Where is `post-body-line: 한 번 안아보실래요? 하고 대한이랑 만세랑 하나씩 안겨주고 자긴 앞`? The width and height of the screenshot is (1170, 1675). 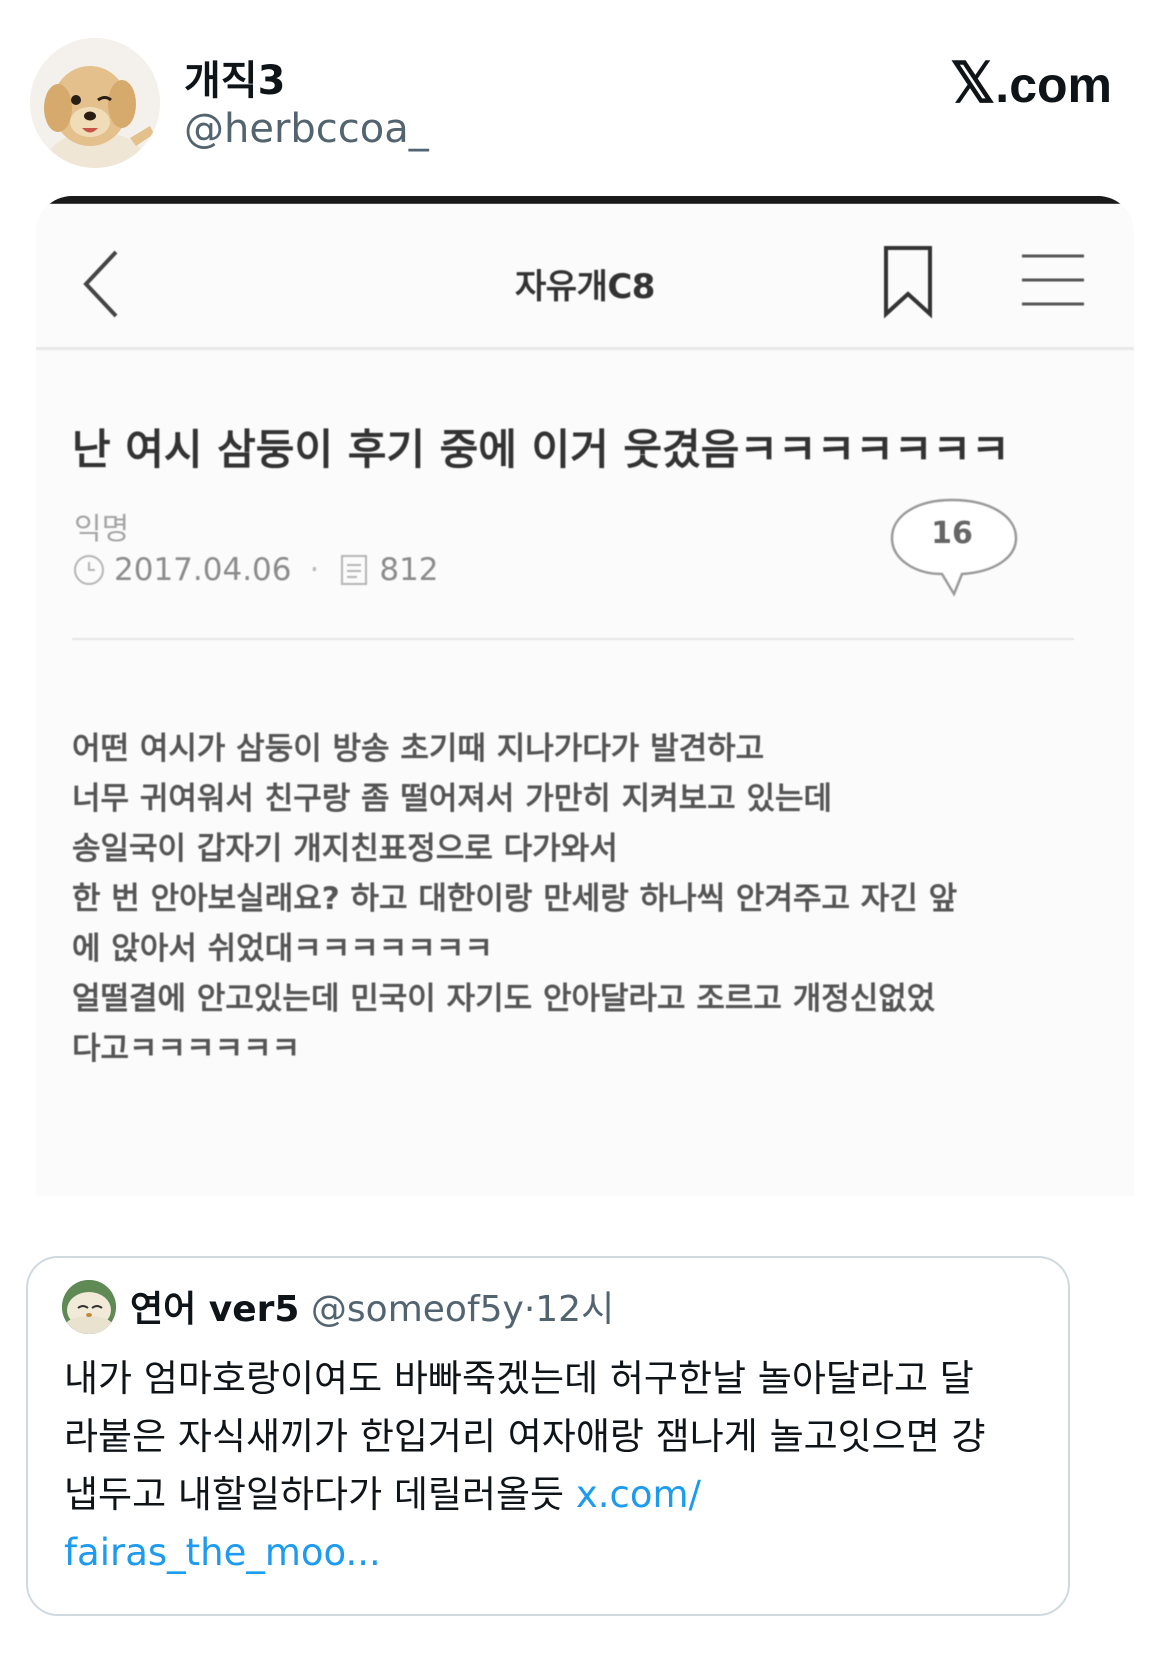 post-body-line: 한 번 안아보실래요? 하고 대한이랑 만세랑 하나씩 안겨주고 자긴 앞 is located at coordinates (515, 899).